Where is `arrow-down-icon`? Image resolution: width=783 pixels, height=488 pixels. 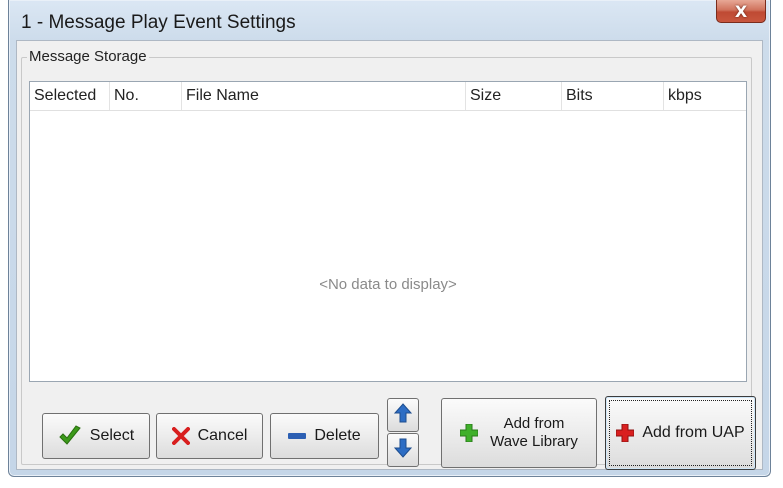
arrow-down-icon is located at coordinates (403, 450).